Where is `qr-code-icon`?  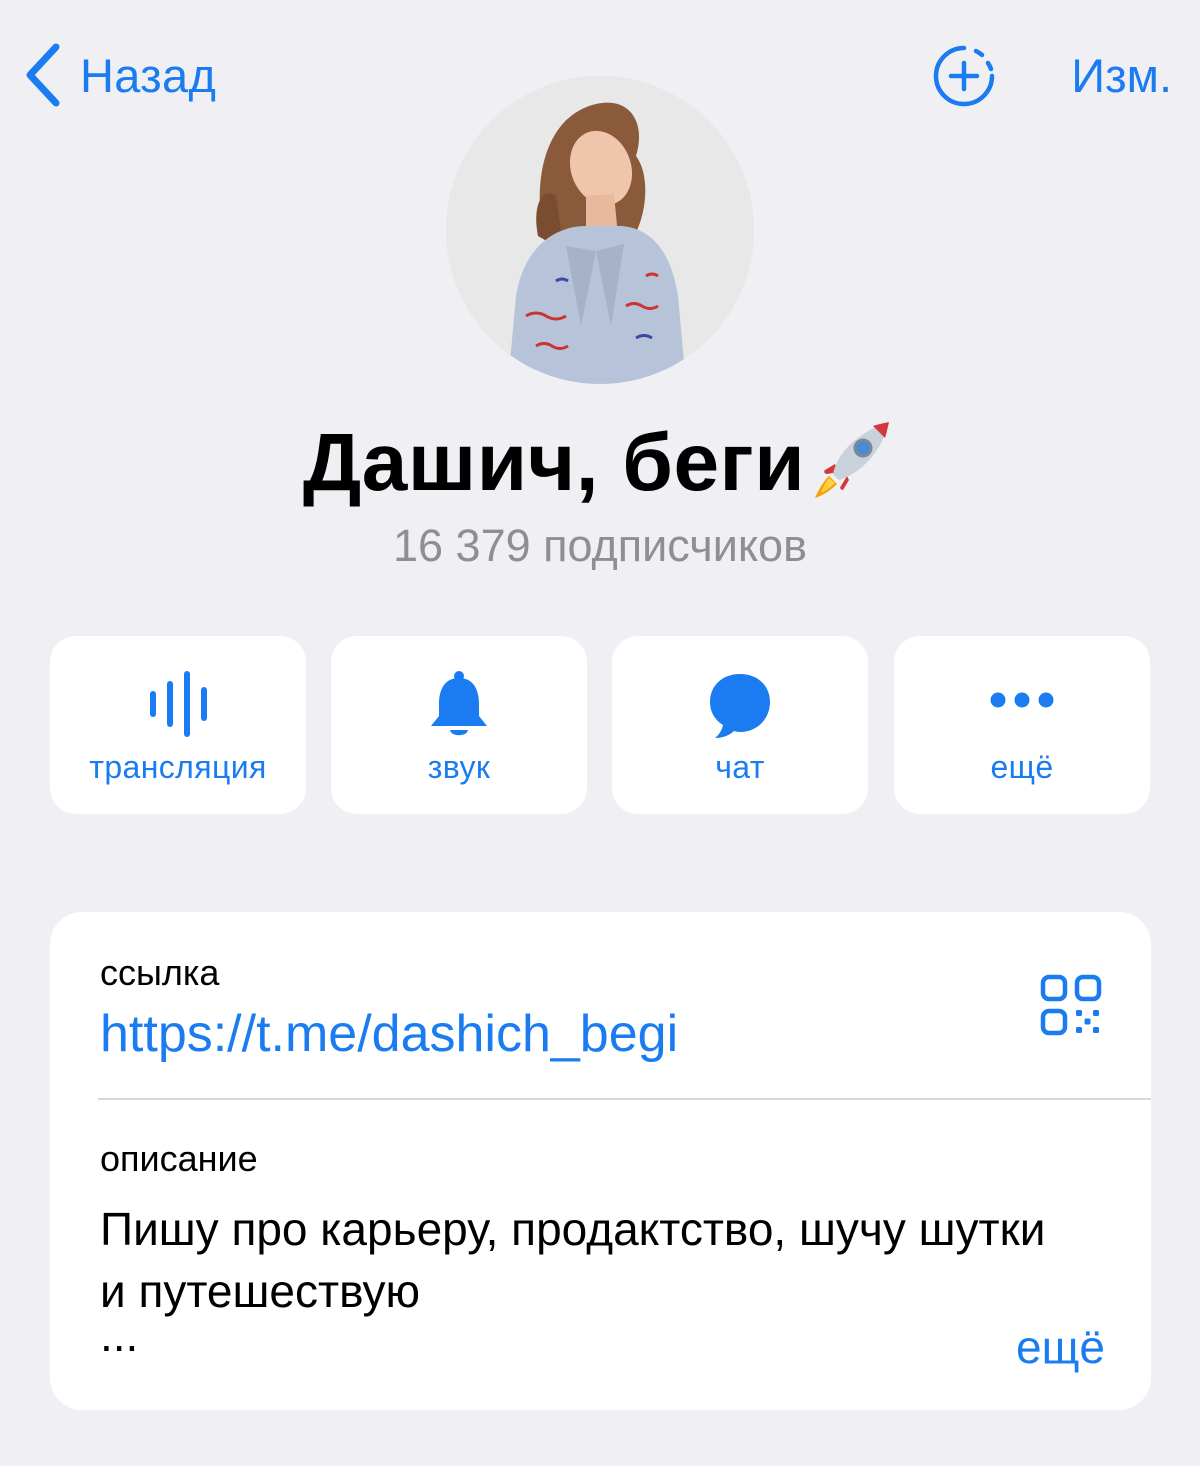
qr-code-icon is located at coordinates (1071, 1005).